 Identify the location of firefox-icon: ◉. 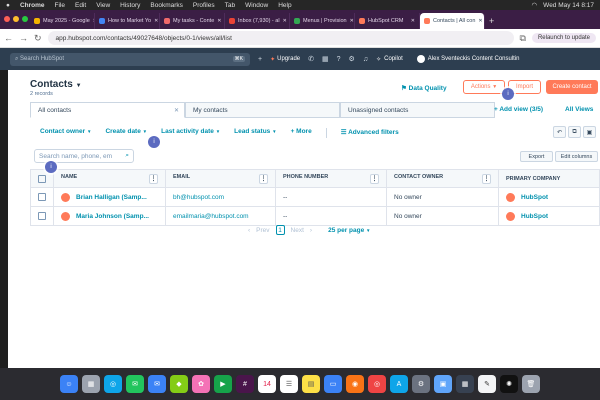
(355, 384).